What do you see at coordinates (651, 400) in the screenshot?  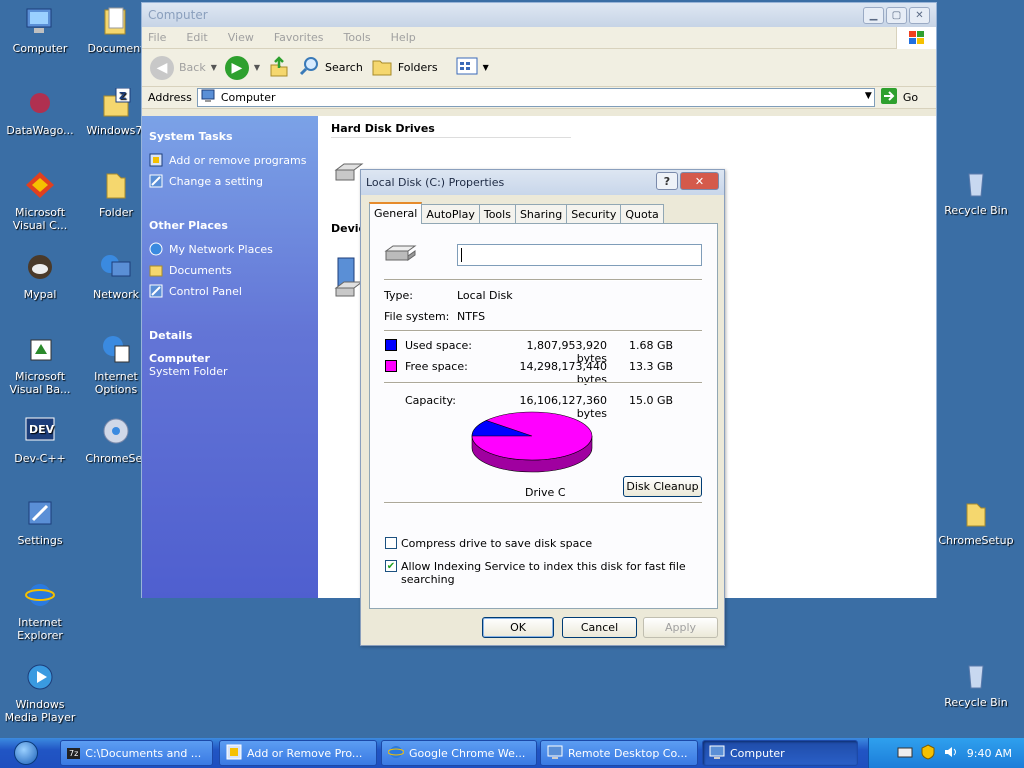 I see `capacity-gb: 15.0 GB` at bounding box center [651, 400].